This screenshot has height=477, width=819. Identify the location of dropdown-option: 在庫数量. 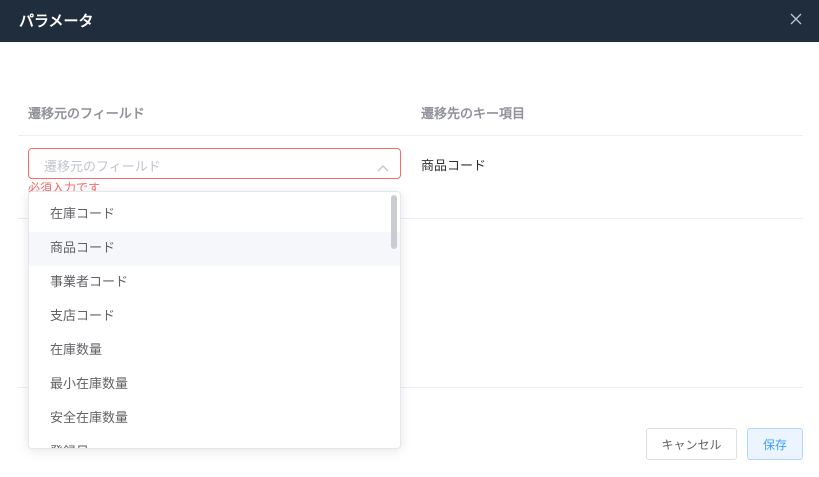
(214, 351).